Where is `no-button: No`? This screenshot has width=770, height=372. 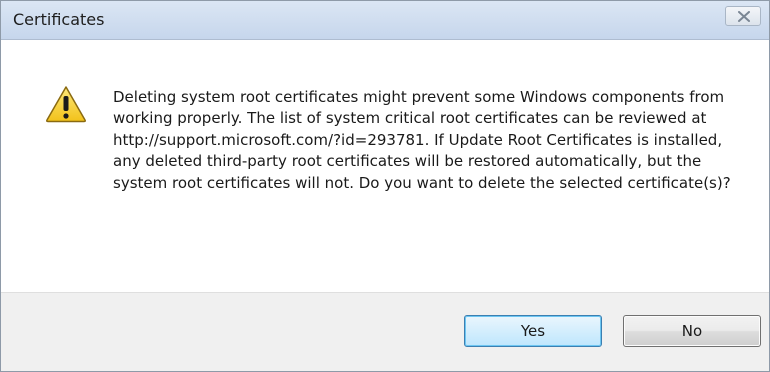 no-button: No is located at coordinates (692, 331).